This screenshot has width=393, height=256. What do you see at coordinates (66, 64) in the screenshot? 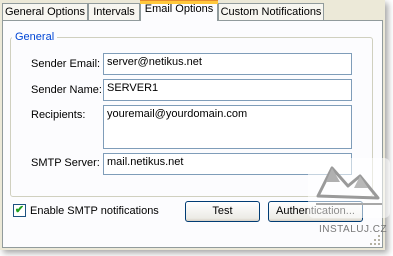
I see `sender-email-label: Sender Email:` at bounding box center [66, 64].